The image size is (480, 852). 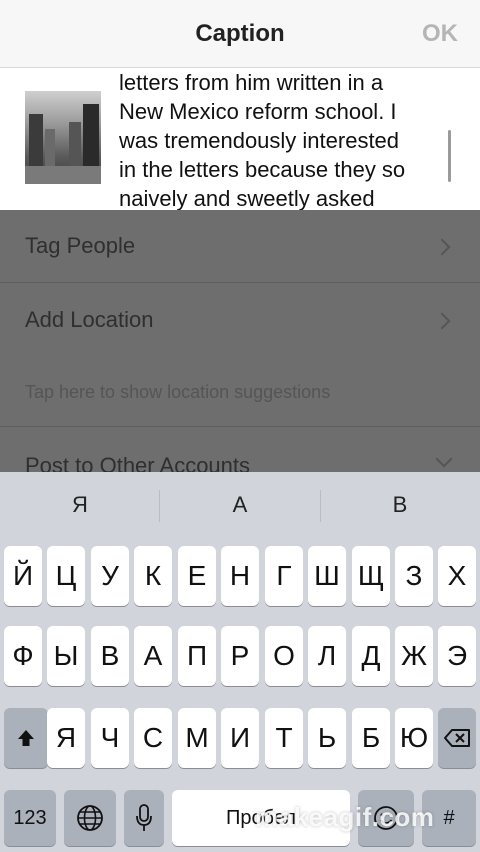 I want to click on backspace-icon, so click(x=457, y=738).